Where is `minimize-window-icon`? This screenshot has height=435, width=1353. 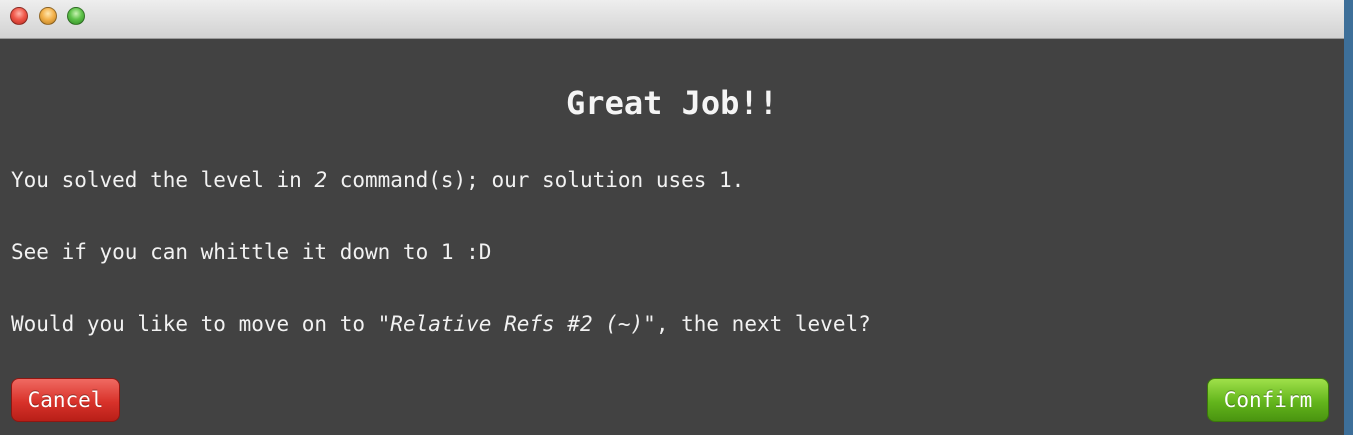
minimize-window-icon is located at coordinates (48, 16).